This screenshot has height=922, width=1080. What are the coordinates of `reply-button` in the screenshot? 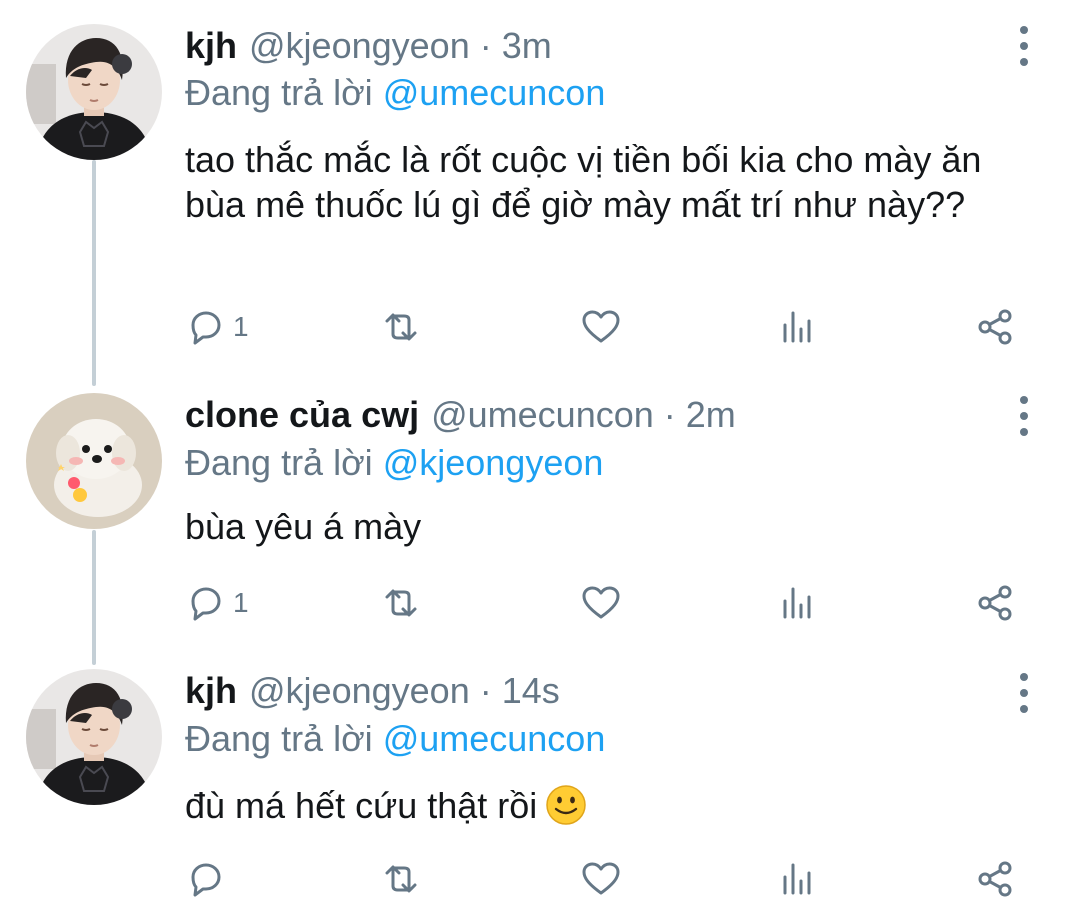 It's located at (209, 879).